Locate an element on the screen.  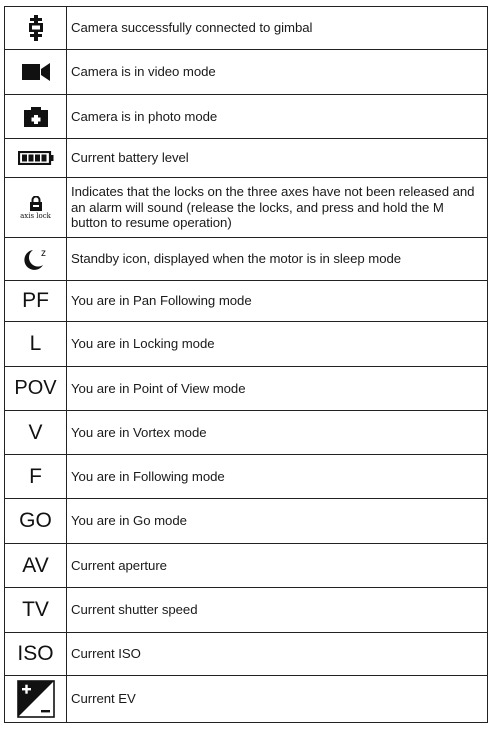
description-cell: You are in Vortex mode is located at coordinates (277, 432).